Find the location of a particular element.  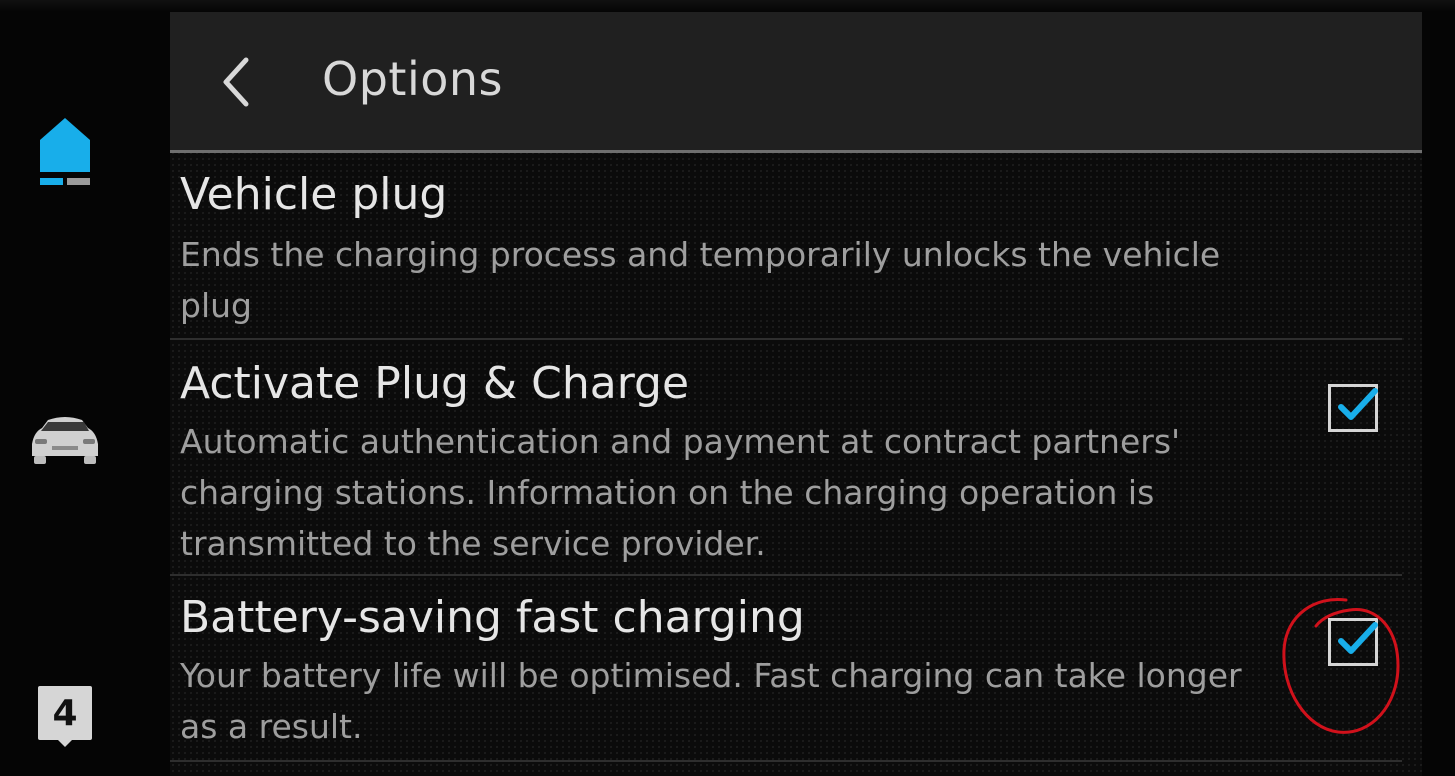

page-number-badge: 4 is located at coordinates (65, 713).